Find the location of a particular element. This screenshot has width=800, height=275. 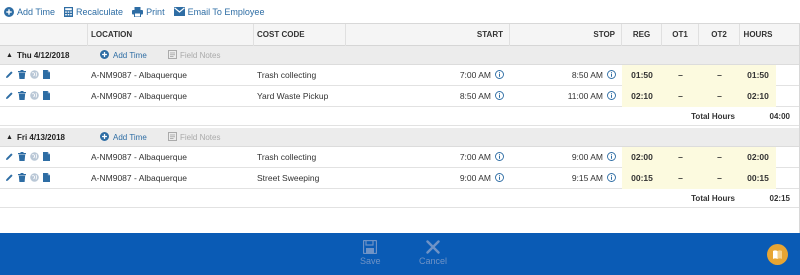

stop-time: 9:15 AM is located at coordinates (587, 178).